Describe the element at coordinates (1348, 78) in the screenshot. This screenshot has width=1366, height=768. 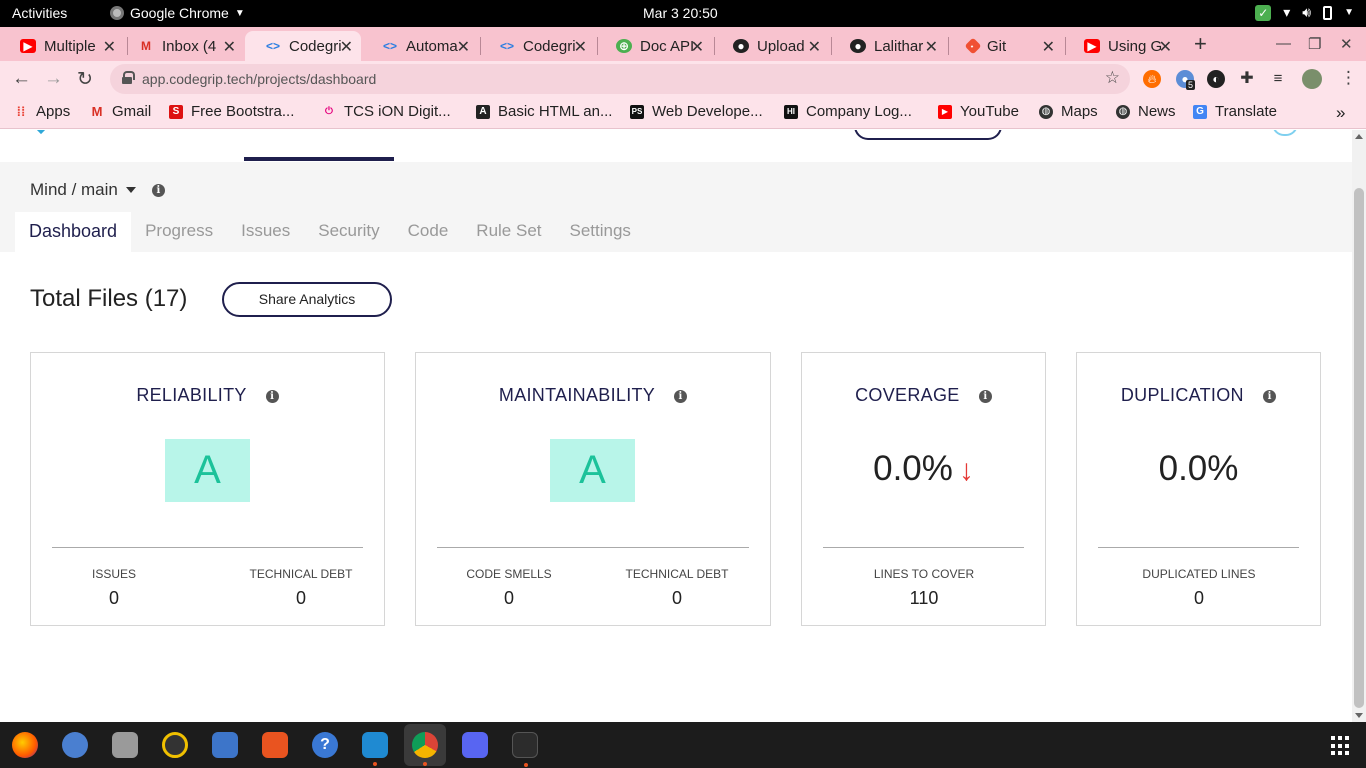
I see `more-menu-icon: ⋮` at that location.